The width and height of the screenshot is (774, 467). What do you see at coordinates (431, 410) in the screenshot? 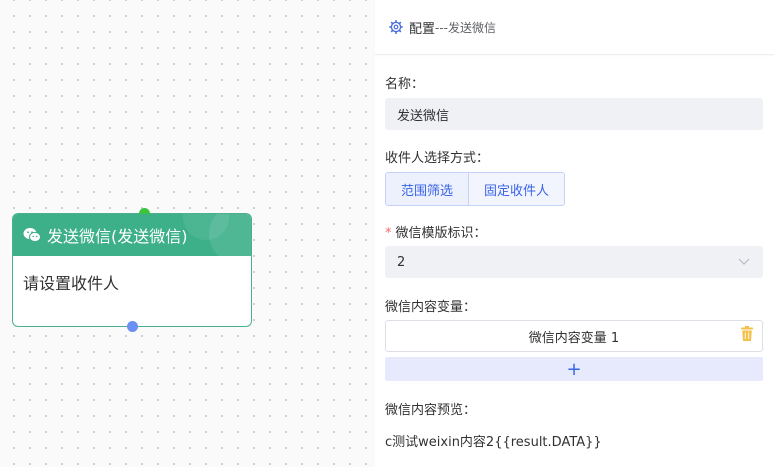
I see `preview-label: 微信内容预览：` at bounding box center [431, 410].